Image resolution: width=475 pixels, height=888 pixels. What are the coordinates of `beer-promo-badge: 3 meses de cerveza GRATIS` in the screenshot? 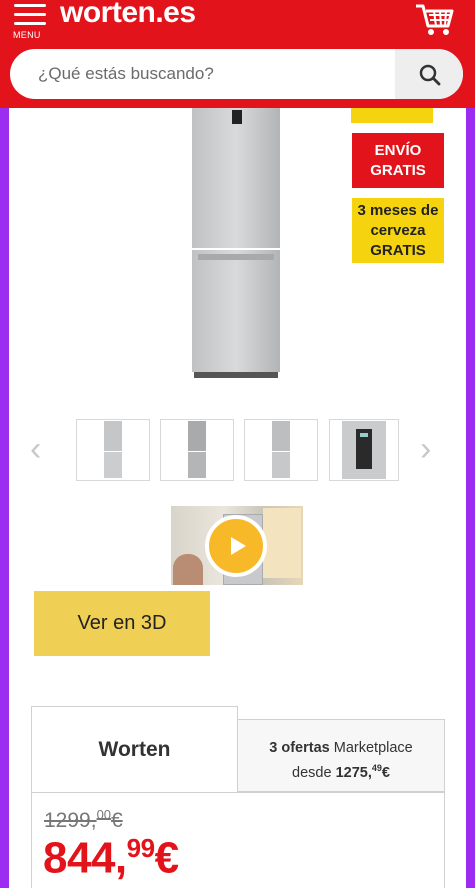 It's located at (398, 230).